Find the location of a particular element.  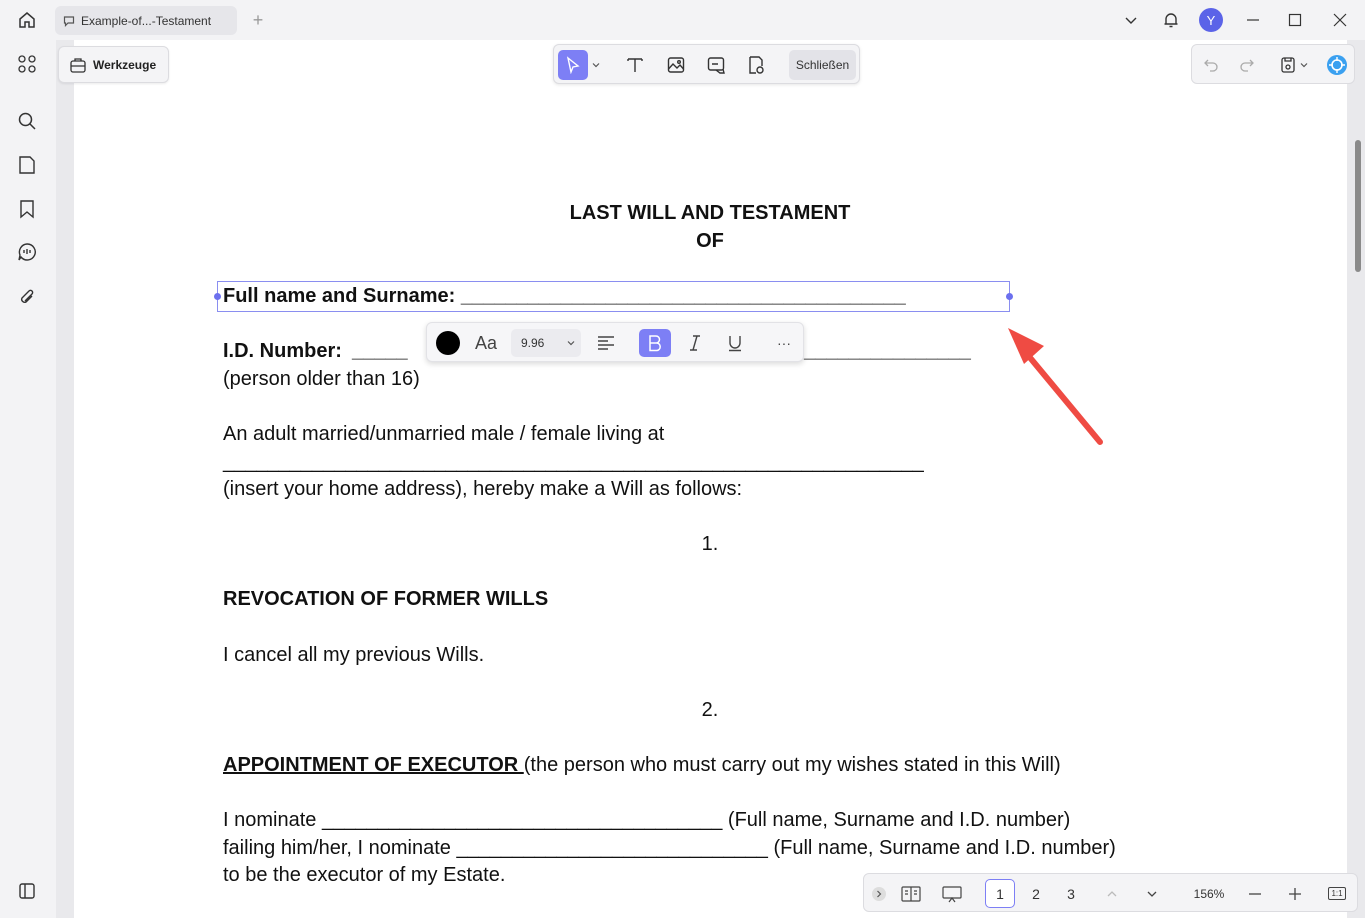

actual-size-label: 1:1 is located at coordinates (1337, 893).